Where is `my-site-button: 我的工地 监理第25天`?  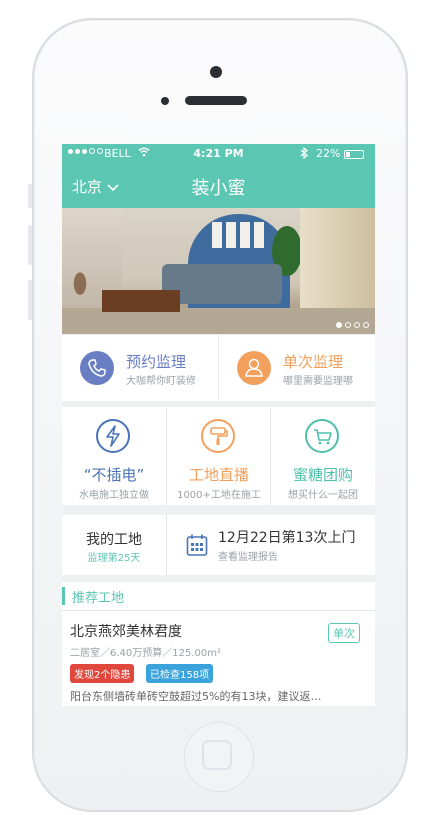 my-site-button: 我的工地 监理第25天 is located at coordinates (114, 545).